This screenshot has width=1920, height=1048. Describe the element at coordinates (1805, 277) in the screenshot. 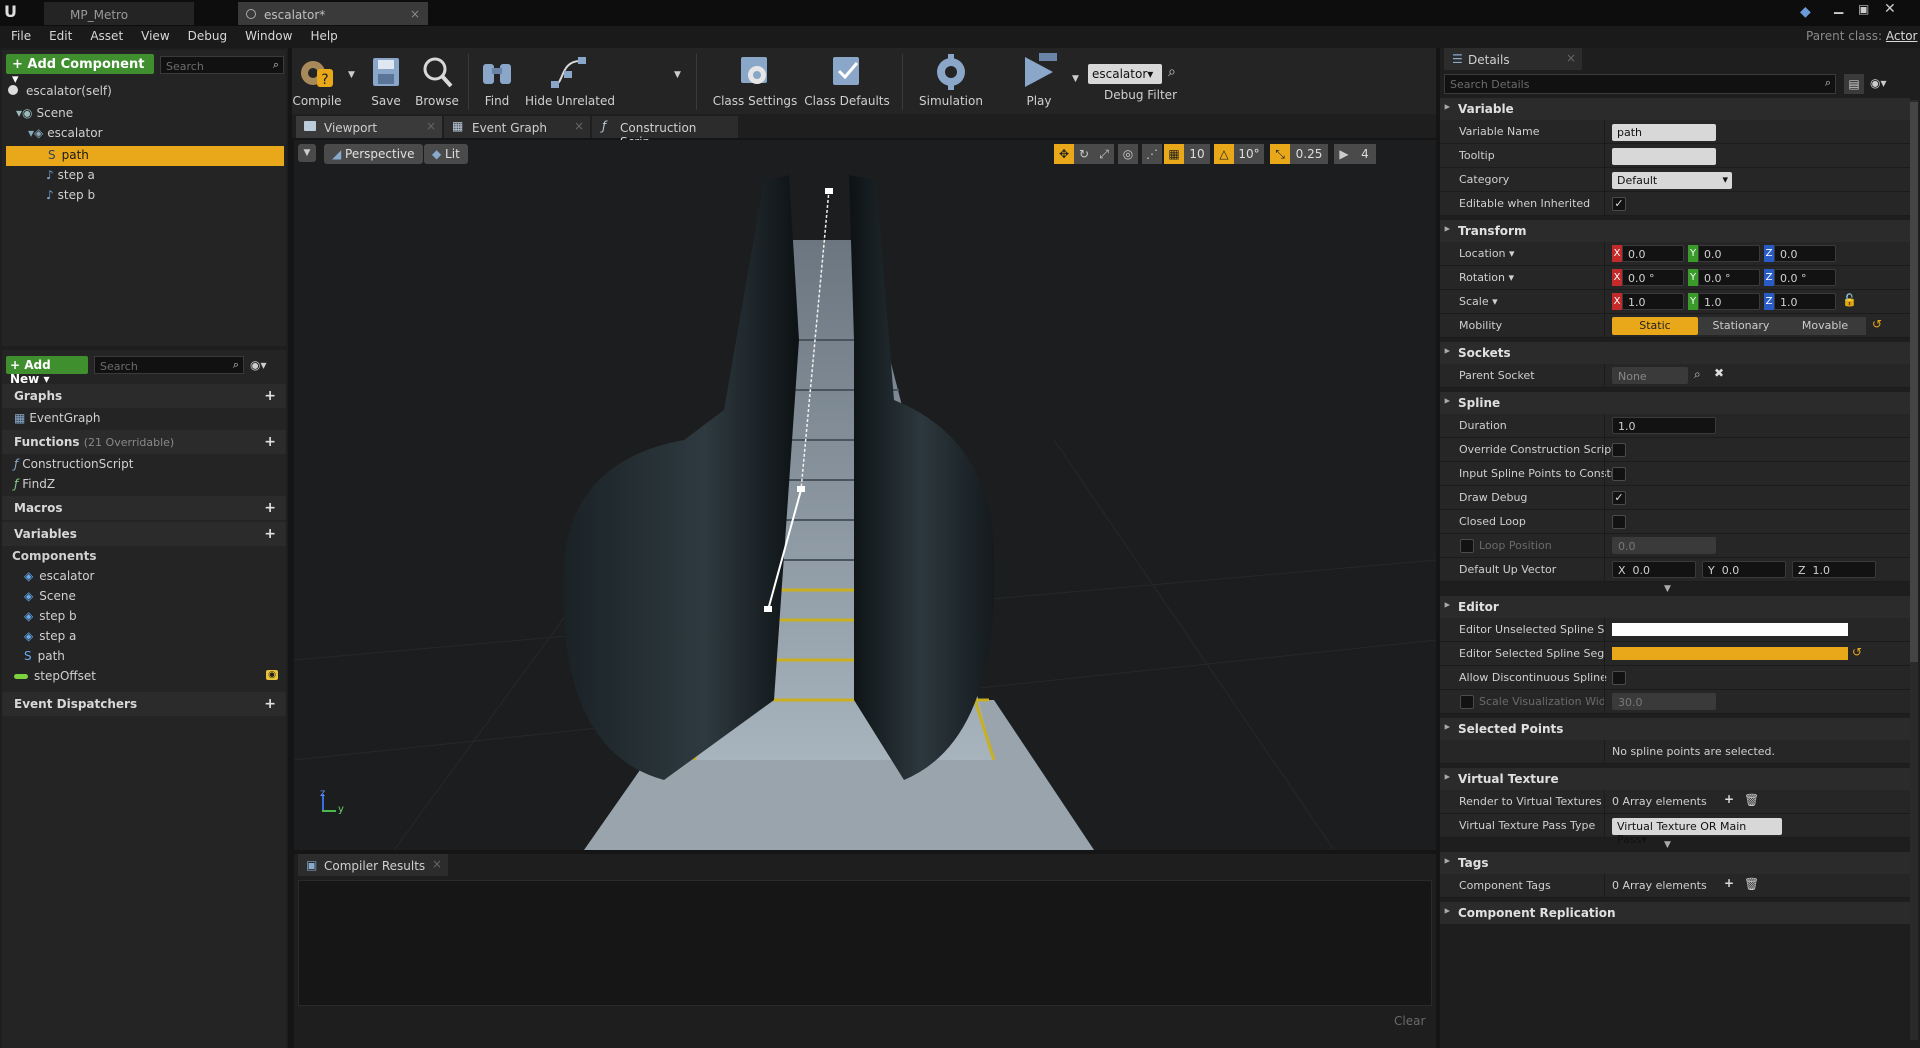

I see `rotation-z-input: 0.0 °` at that location.